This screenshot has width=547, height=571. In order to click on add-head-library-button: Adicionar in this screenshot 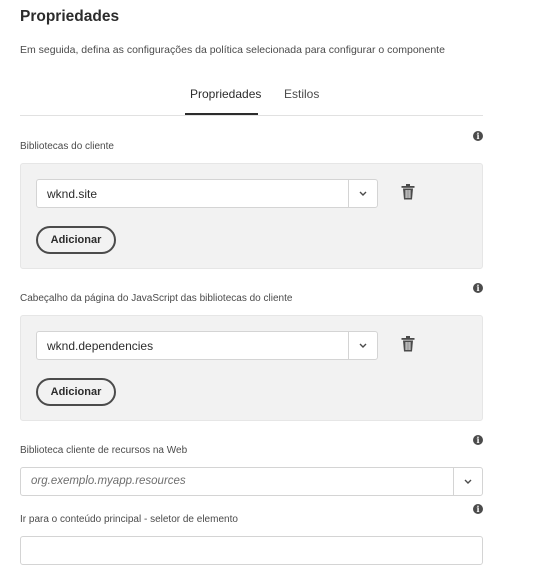, I will do `click(76, 392)`.